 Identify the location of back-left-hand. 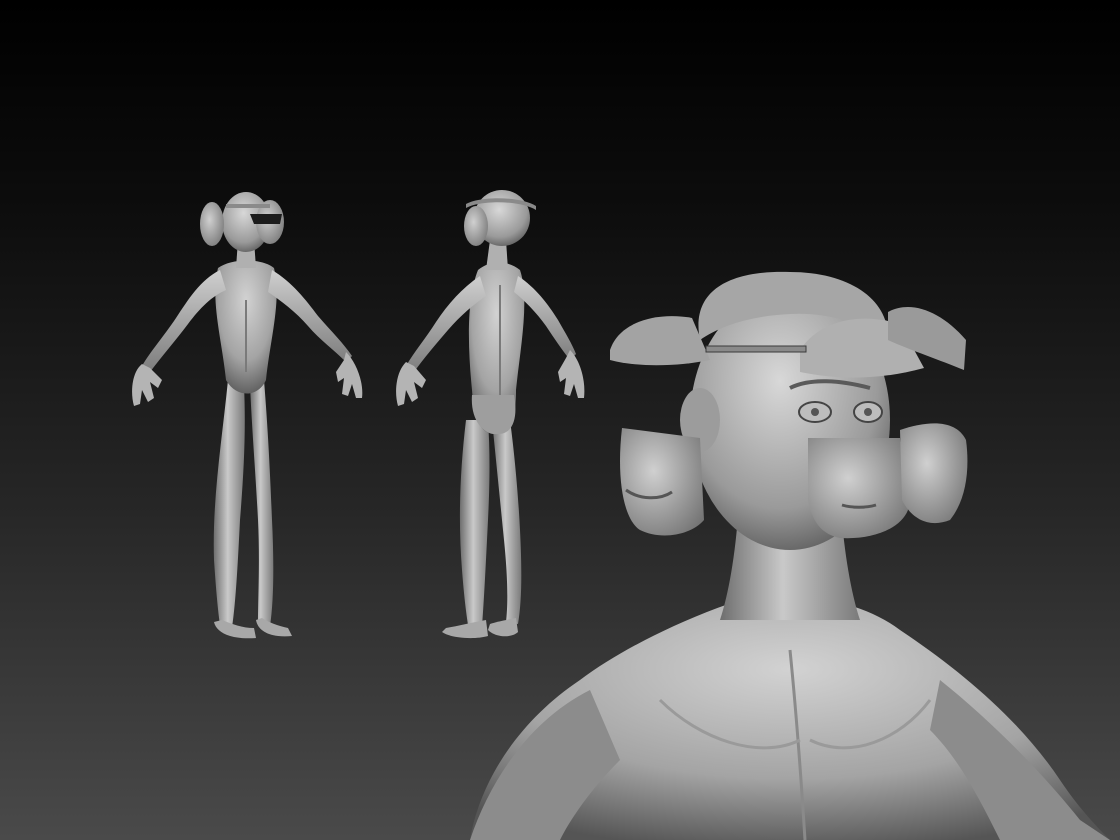
(411, 384).